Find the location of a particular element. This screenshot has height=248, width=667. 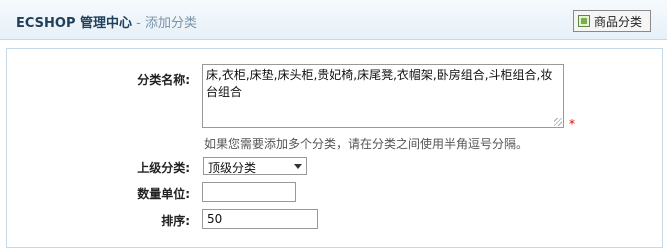

brand-text: ECSHOP 管理中心 is located at coordinates (74, 23).